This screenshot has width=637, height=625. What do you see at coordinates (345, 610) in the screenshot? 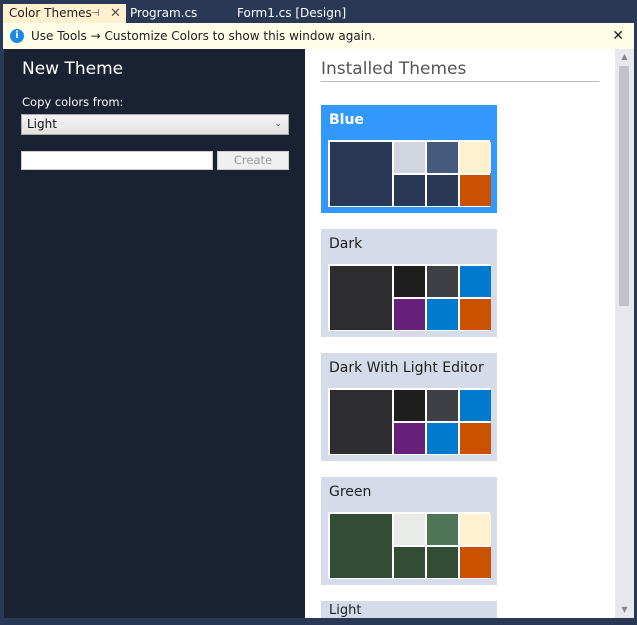
I see `theme-name: Light` at bounding box center [345, 610].